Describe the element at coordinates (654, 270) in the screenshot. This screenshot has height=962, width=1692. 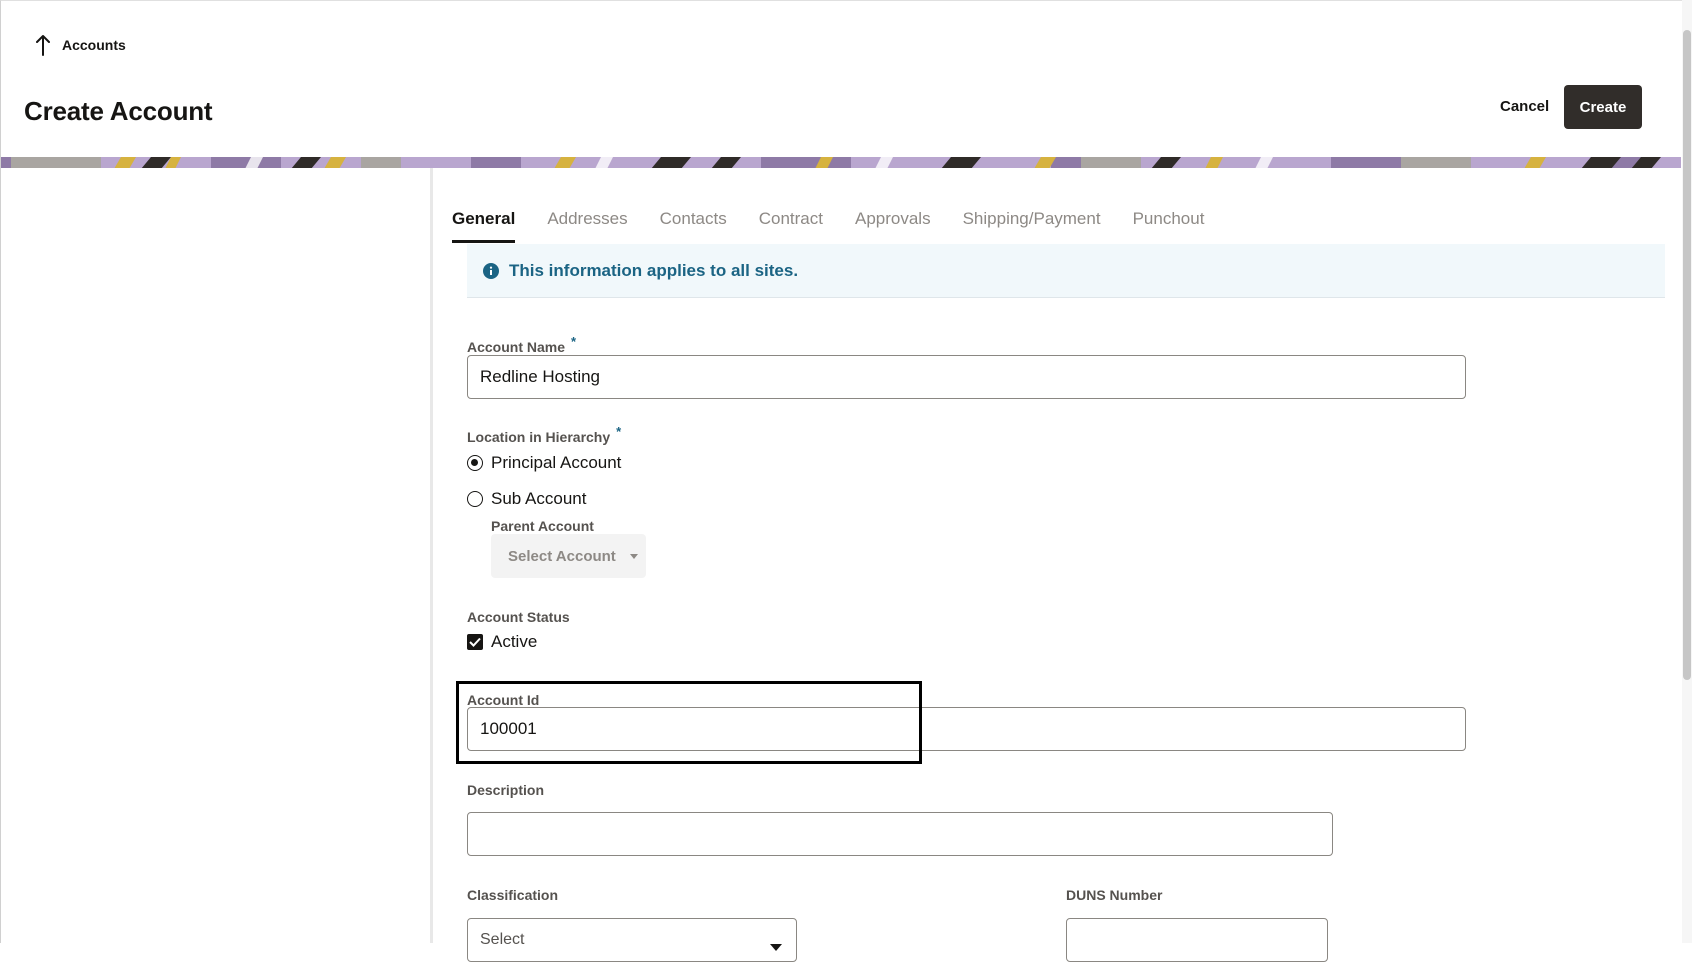
I see `info-text: This information applies to all sites.` at that location.